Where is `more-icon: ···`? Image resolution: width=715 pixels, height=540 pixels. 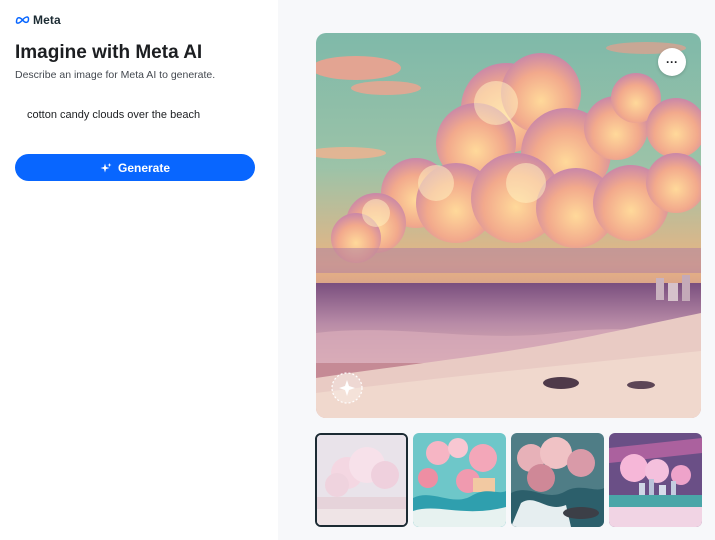
more-icon: ··· is located at coordinates (672, 62).